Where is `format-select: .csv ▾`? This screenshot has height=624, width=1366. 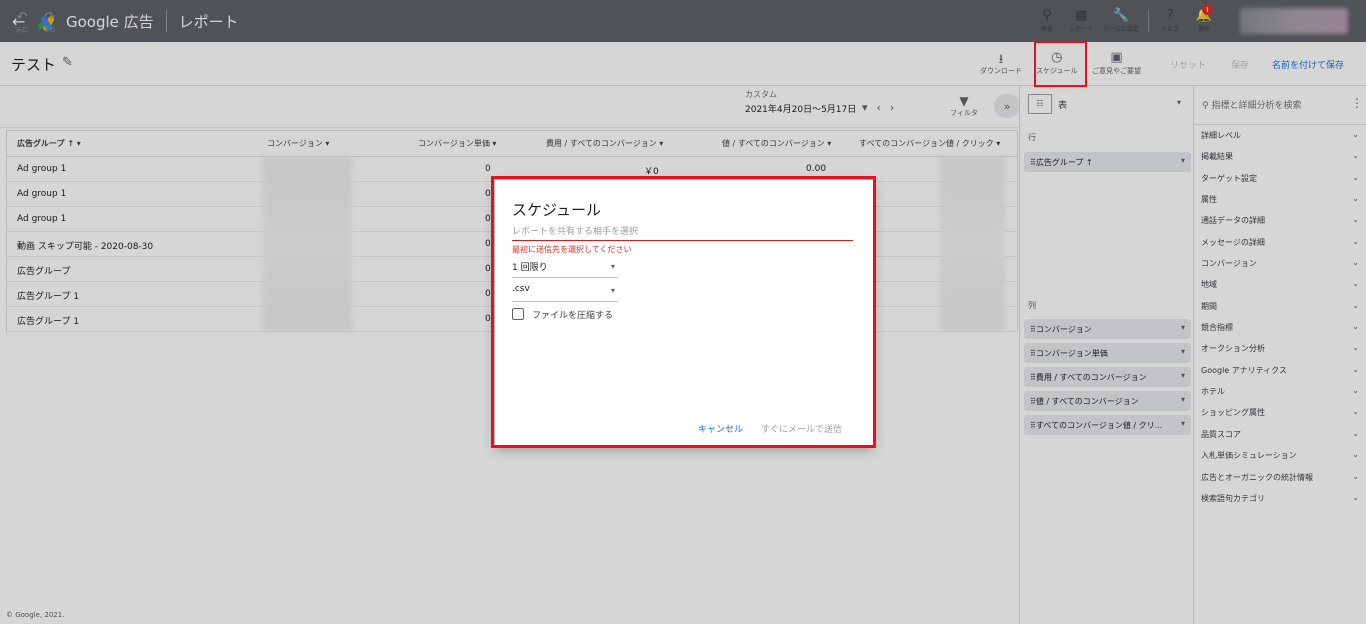 format-select: .csv ▾ is located at coordinates (565, 293).